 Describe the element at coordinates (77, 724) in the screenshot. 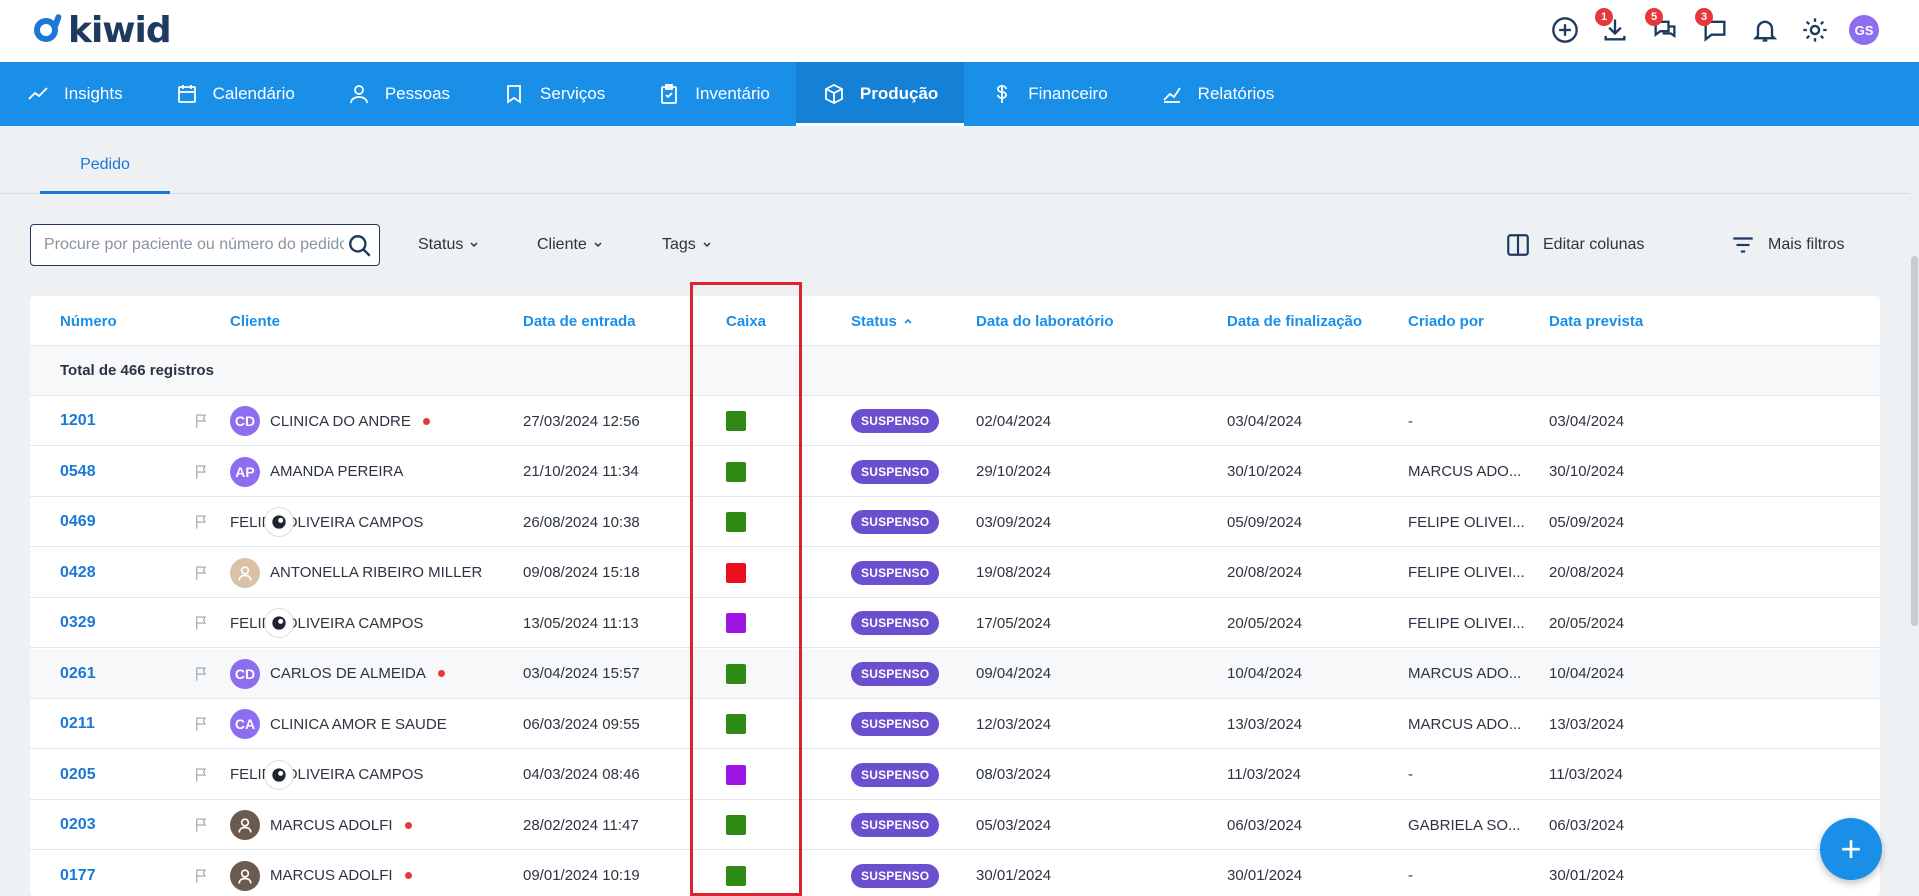

I see `order-number-link: 0211` at that location.